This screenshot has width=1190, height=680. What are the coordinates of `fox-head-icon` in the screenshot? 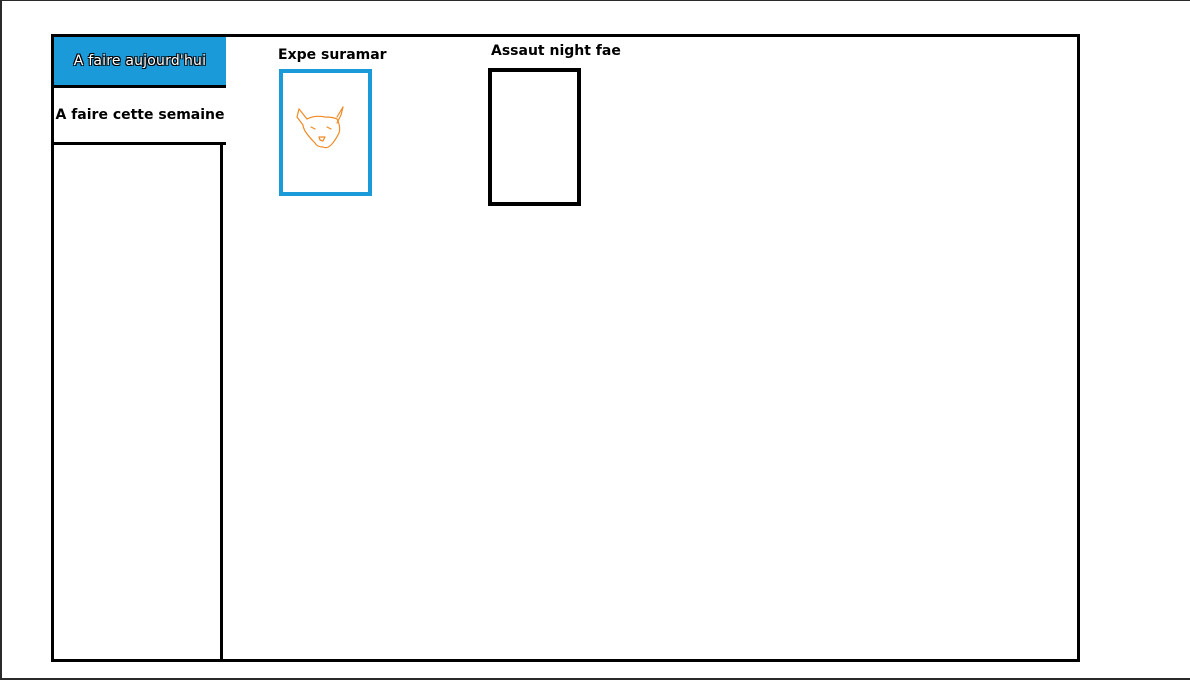 It's located at (320, 127).